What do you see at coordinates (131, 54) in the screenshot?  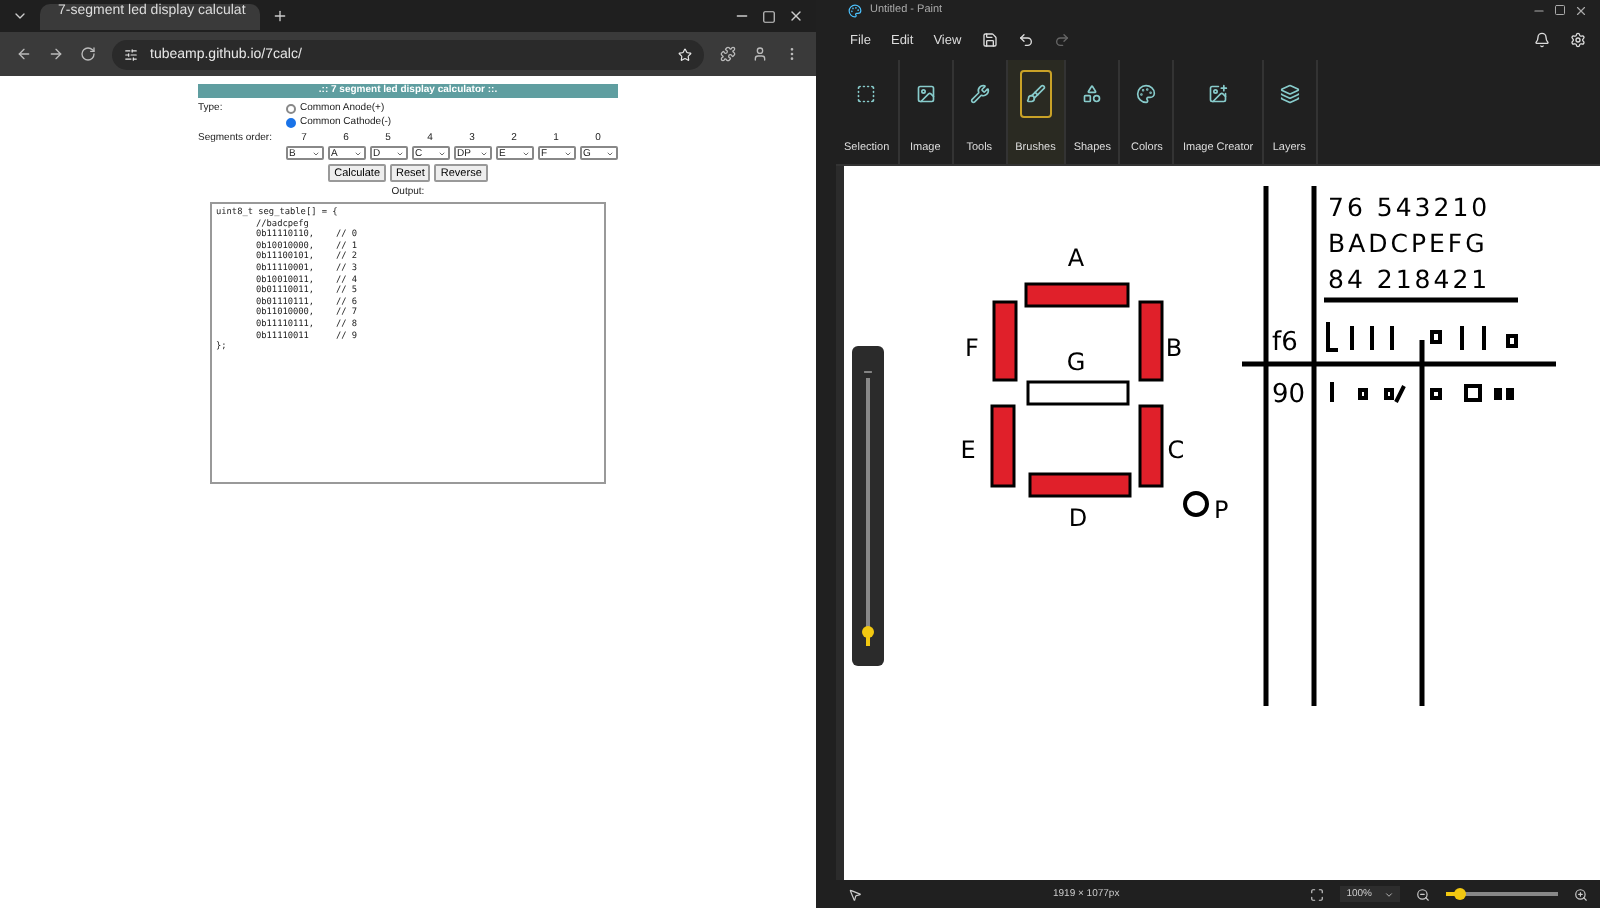 I see `site-info-icon` at bounding box center [131, 54].